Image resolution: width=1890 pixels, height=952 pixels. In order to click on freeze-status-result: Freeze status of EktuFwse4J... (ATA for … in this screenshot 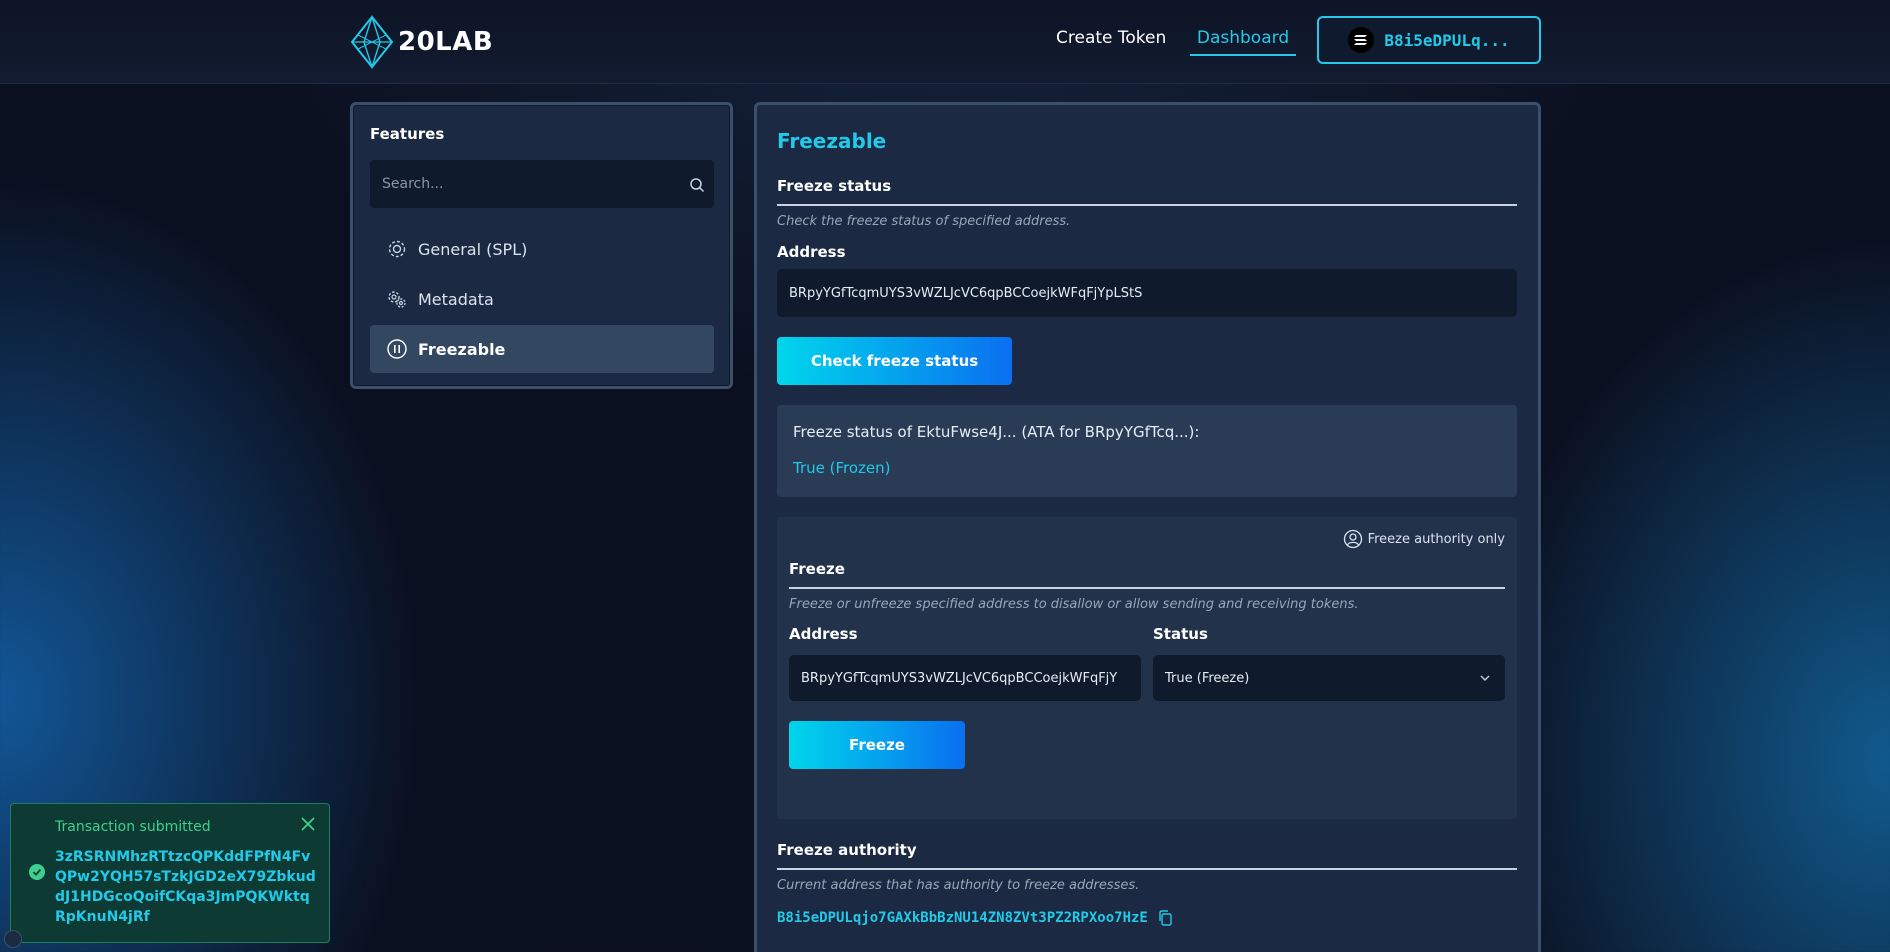, I will do `click(1147, 451)`.